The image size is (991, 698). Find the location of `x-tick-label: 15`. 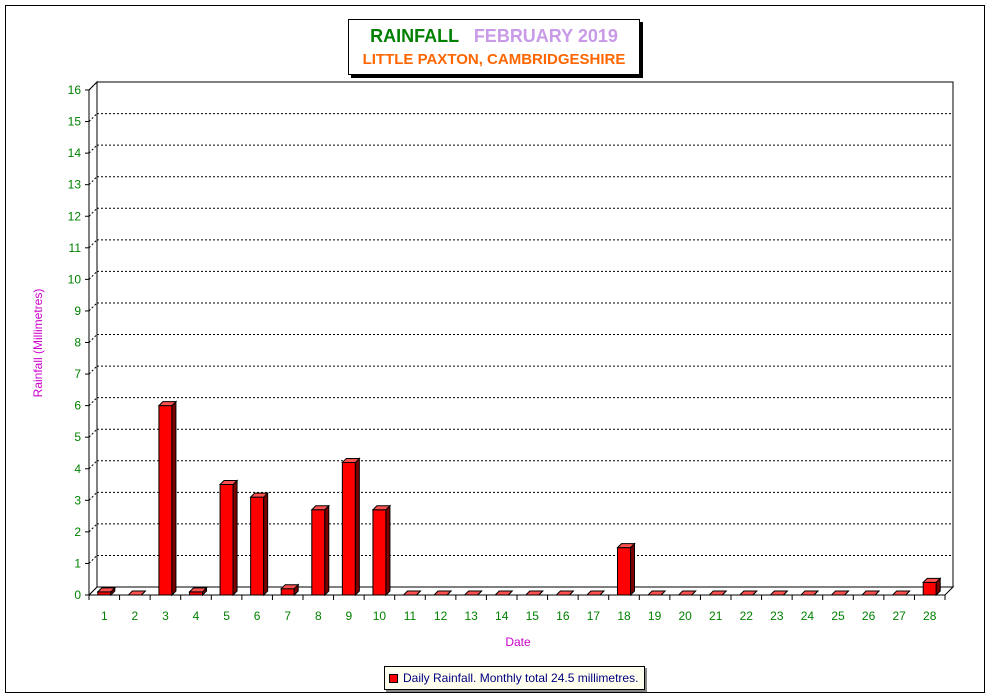

x-tick-label: 15 is located at coordinates (533, 616).